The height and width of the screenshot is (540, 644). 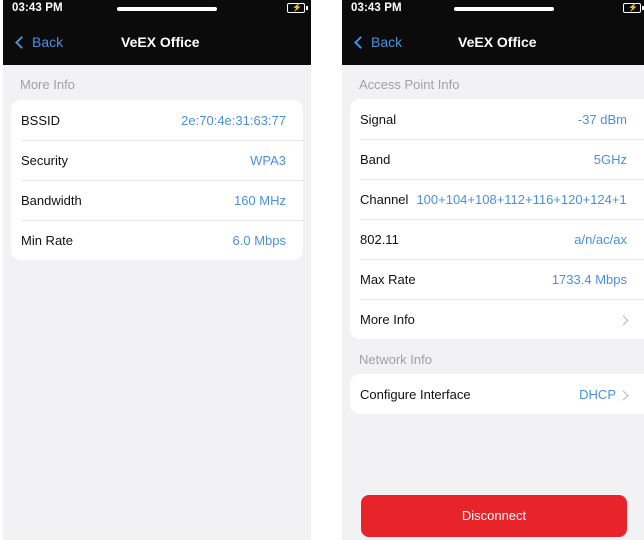 I want to click on row-label: Min Rate, so click(x=47, y=240).